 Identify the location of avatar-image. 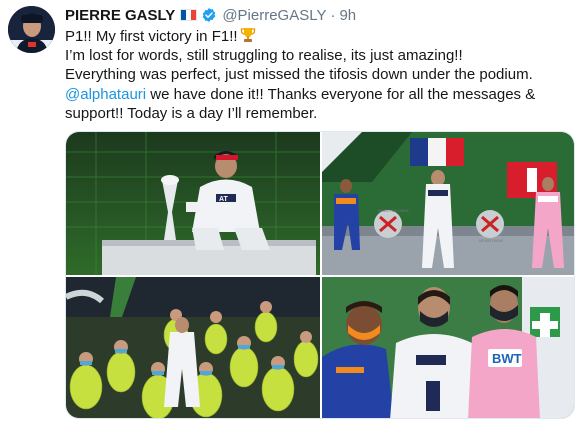
(31, 29).